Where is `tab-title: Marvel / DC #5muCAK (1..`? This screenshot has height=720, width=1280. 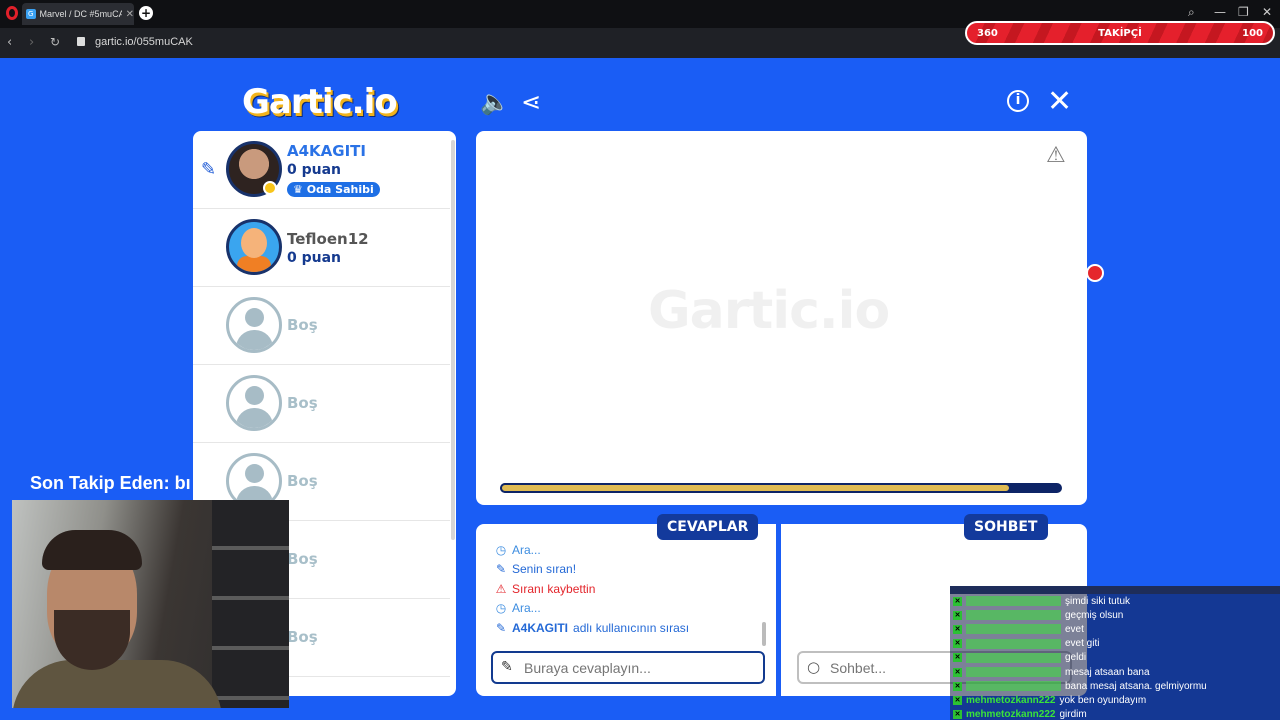
tab-title: Marvel / DC #5muCAK (1.. is located at coordinates (80, 14).